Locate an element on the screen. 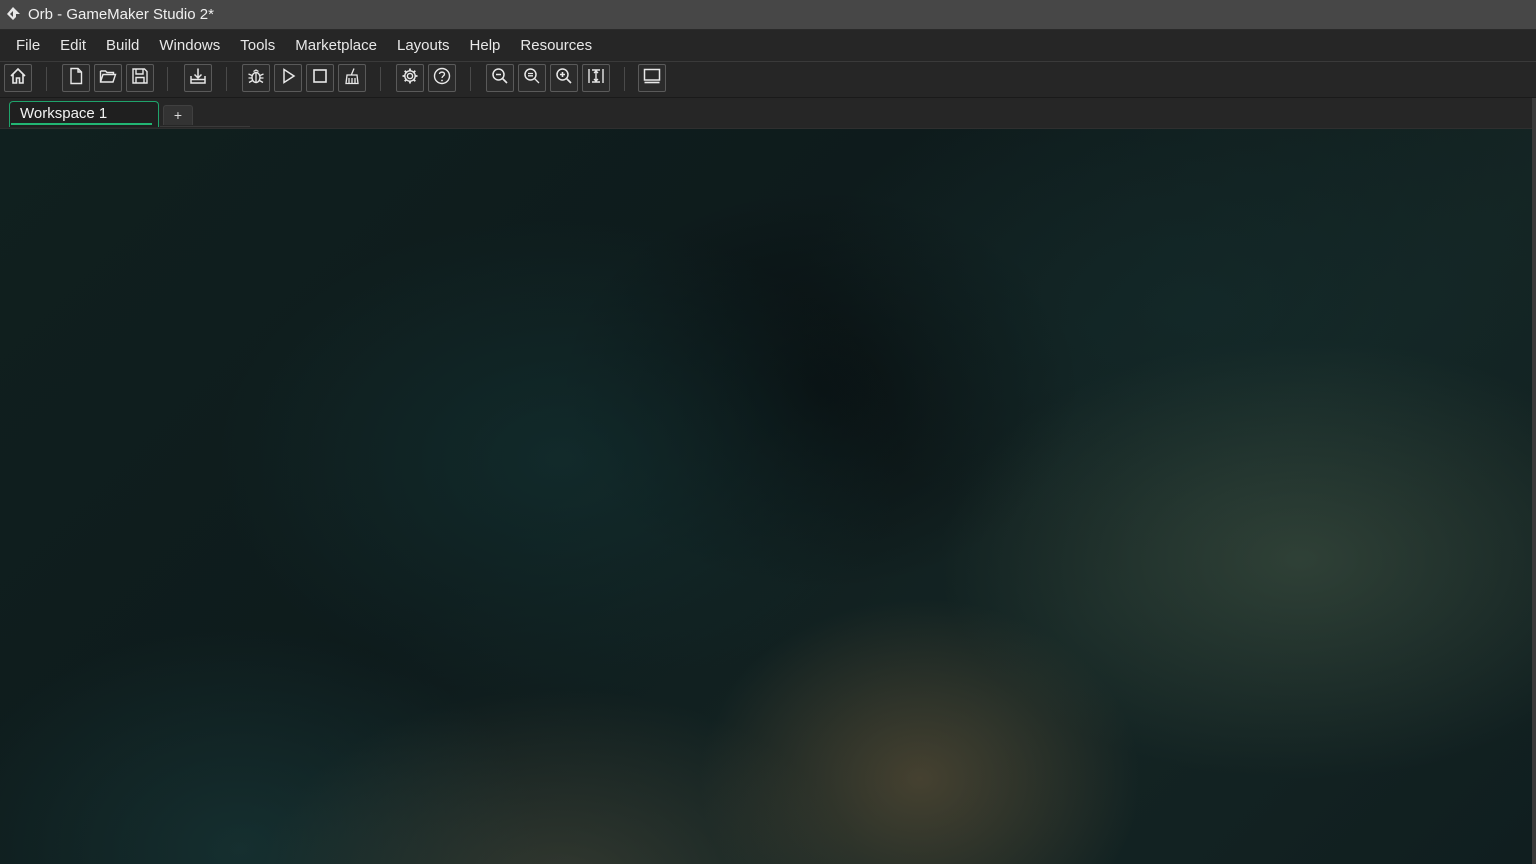 This screenshot has width=1536, height=864. stop-icon is located at coordinates (320, 78).